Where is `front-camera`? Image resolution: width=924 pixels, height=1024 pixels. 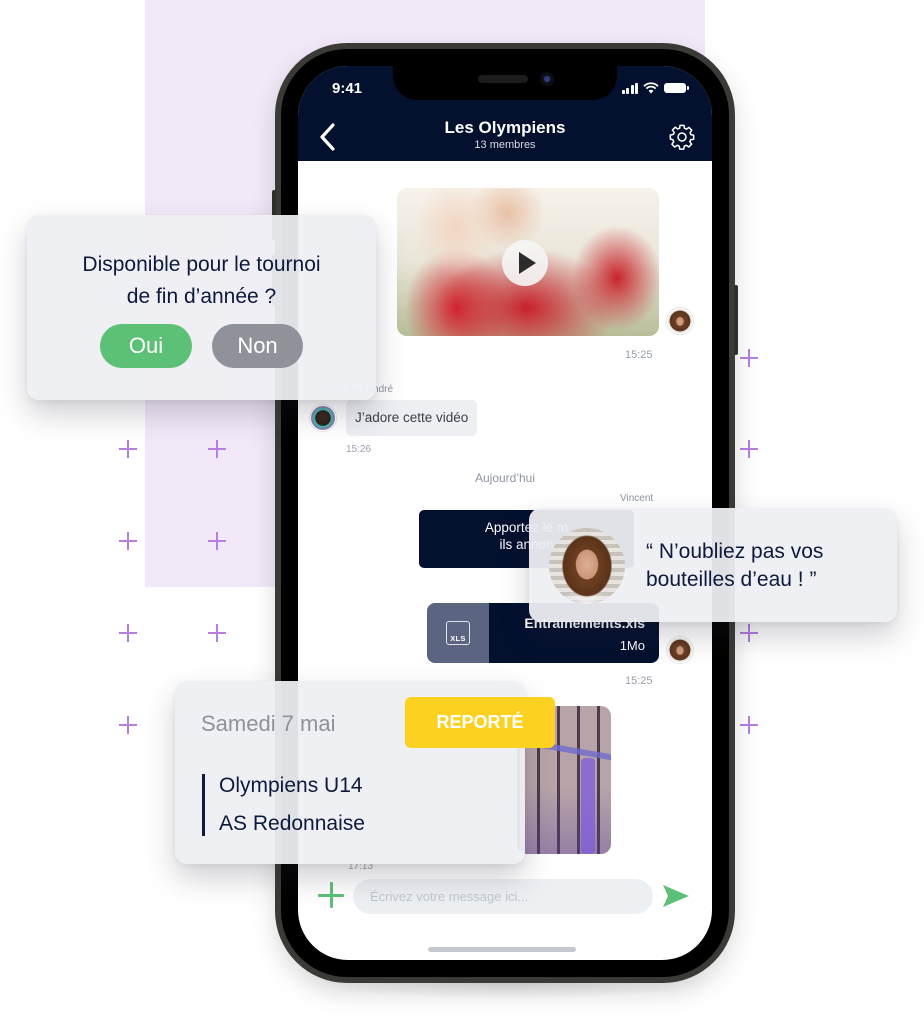 front-camera is located at coordinates (547, 79).